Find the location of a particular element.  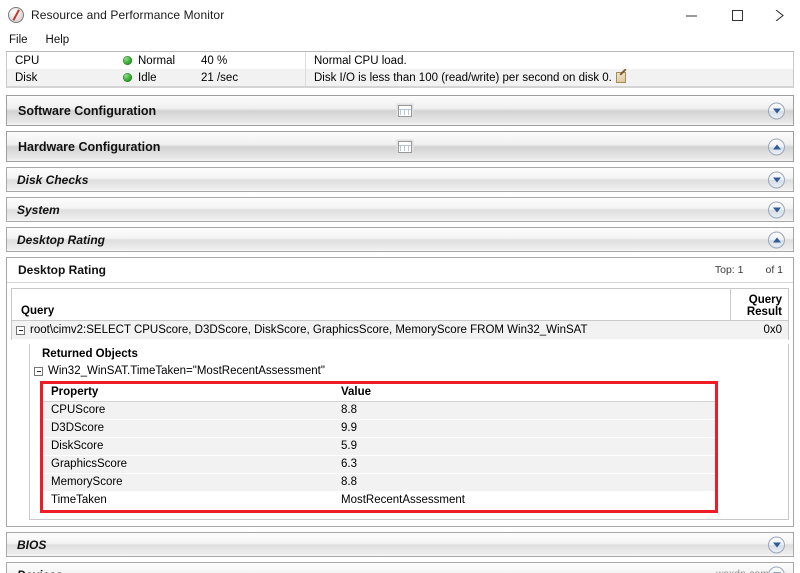

table-row: CPUScore 8.8 is located at coordinates (379, 410).